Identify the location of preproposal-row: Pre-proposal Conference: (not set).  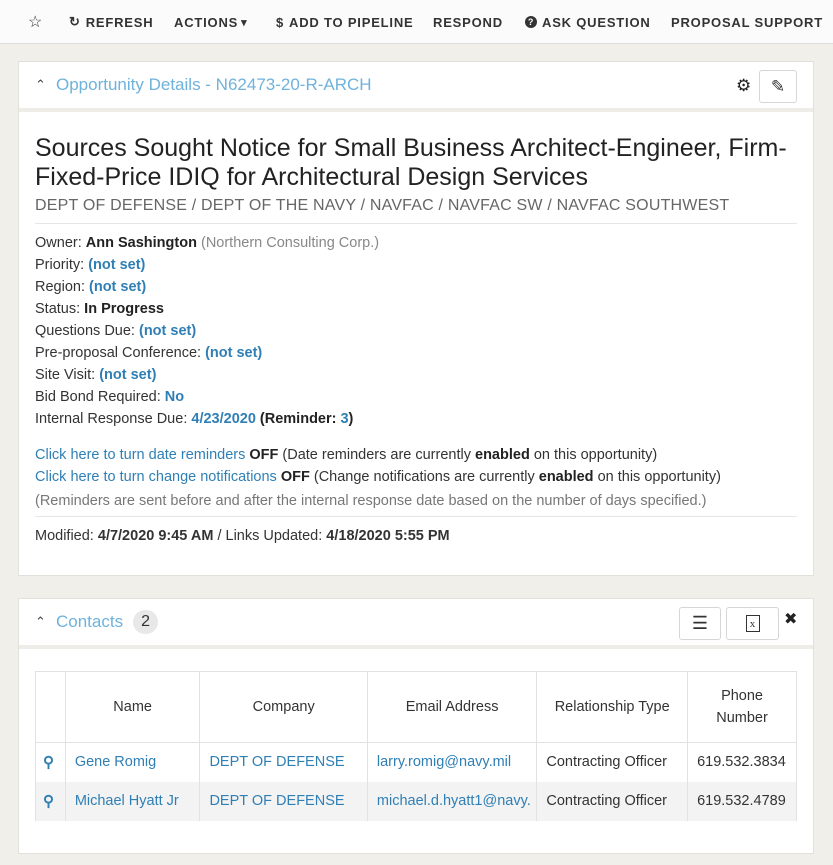
(416, 353).